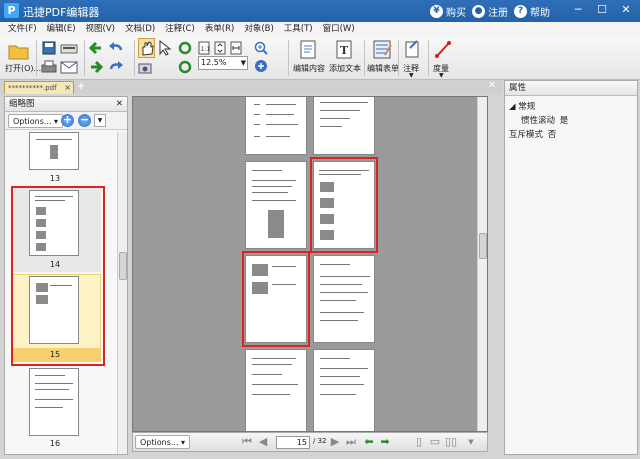 Image resolution: width=640 pixels, height=459 pixels. Describe the element at coordinates (339, 29) in the screenshot. I see `menu-window: 窗口(W)` at that location.